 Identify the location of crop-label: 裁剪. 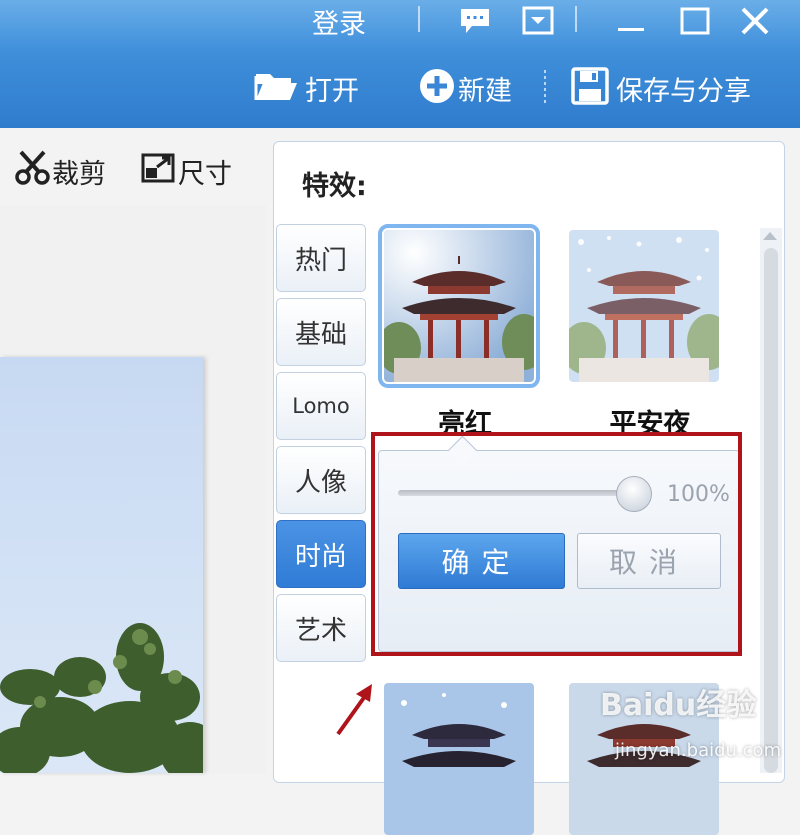
(79, 174).